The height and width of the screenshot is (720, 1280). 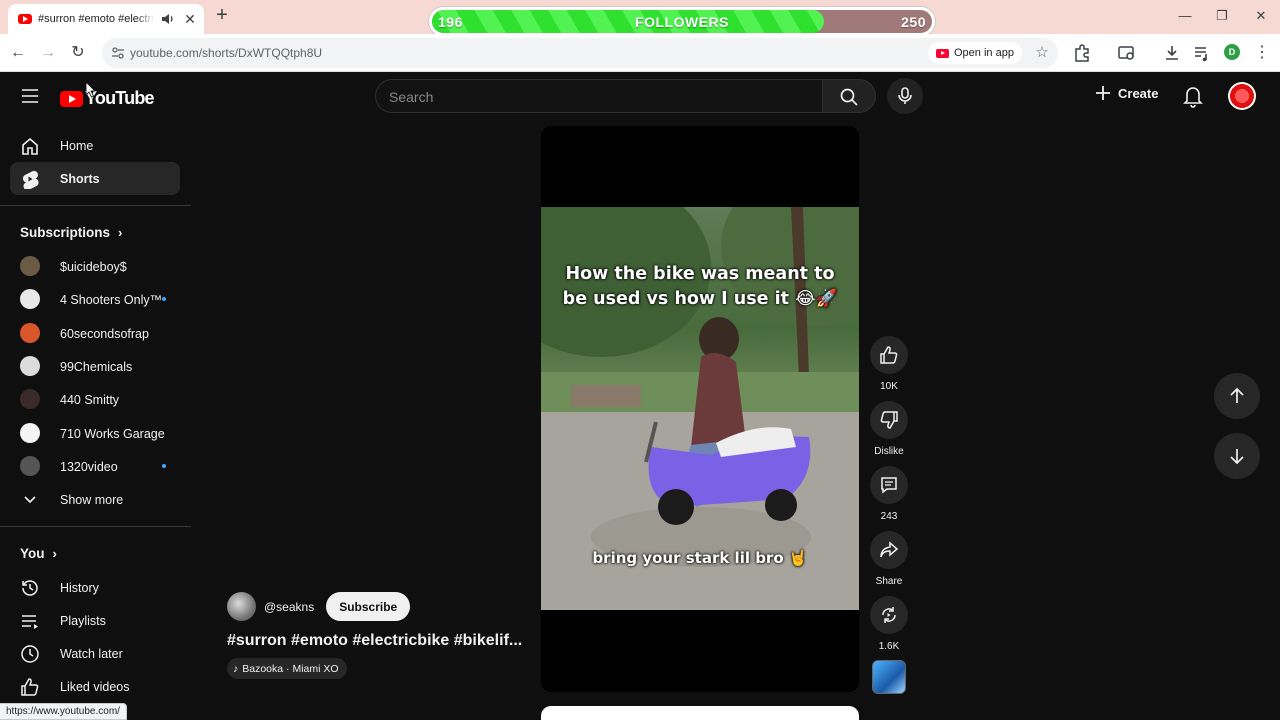 I want to click on plus-icon, so click(x=1103, y=93).